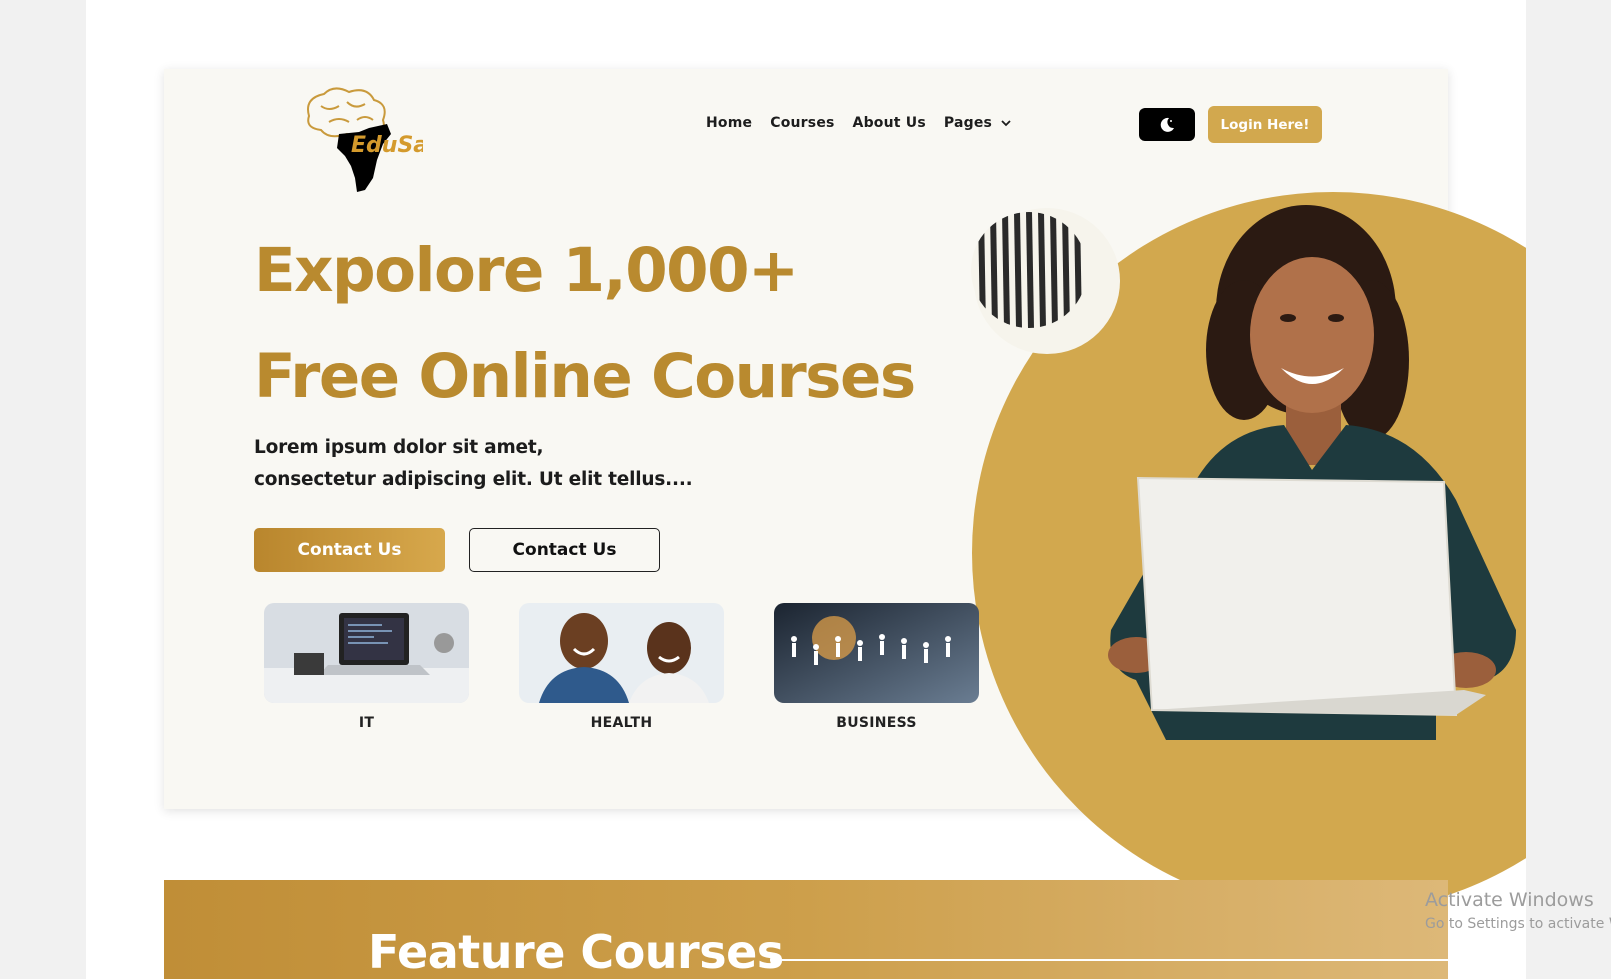 This screenshot has height=979, width=1611. I want to click on login-button: Login Here!, so click(1265, 124).